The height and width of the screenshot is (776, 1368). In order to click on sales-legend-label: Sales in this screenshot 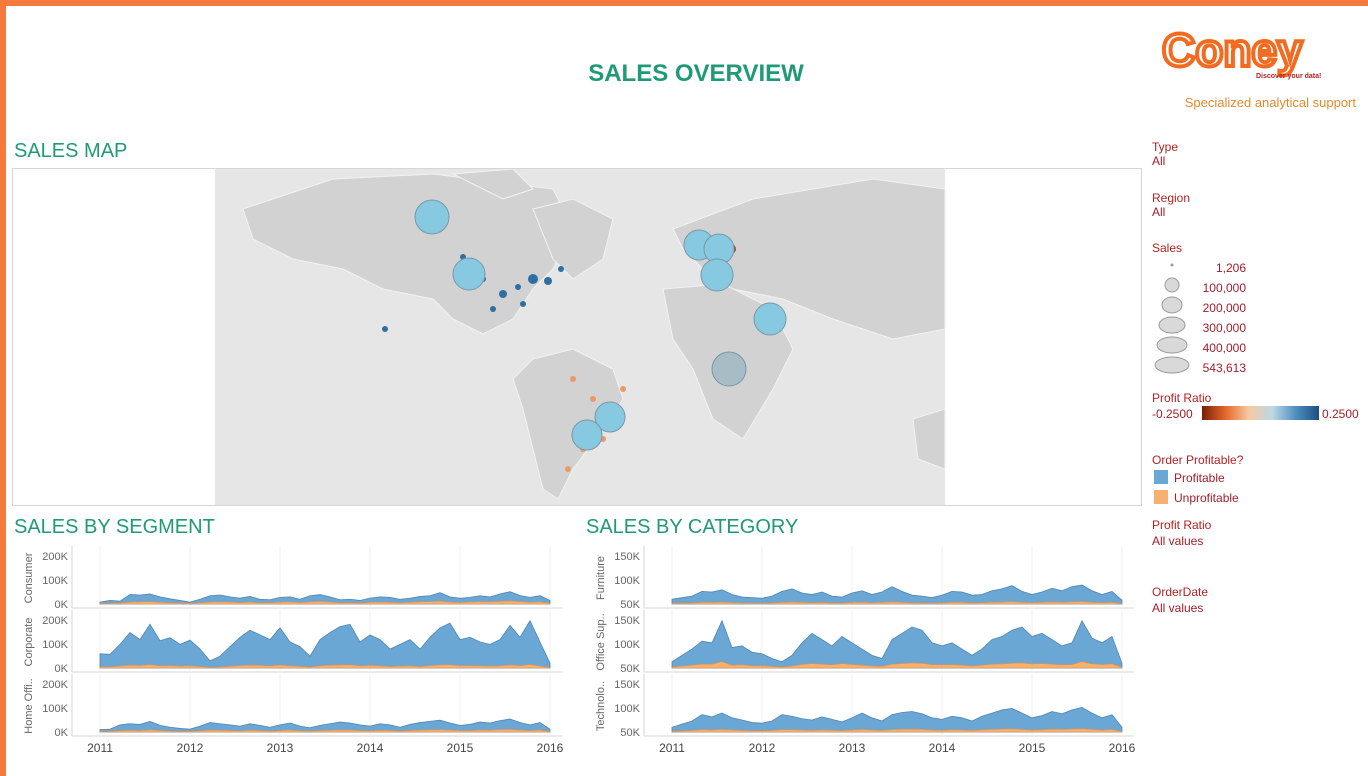, I will do `click(1167, 248)`.